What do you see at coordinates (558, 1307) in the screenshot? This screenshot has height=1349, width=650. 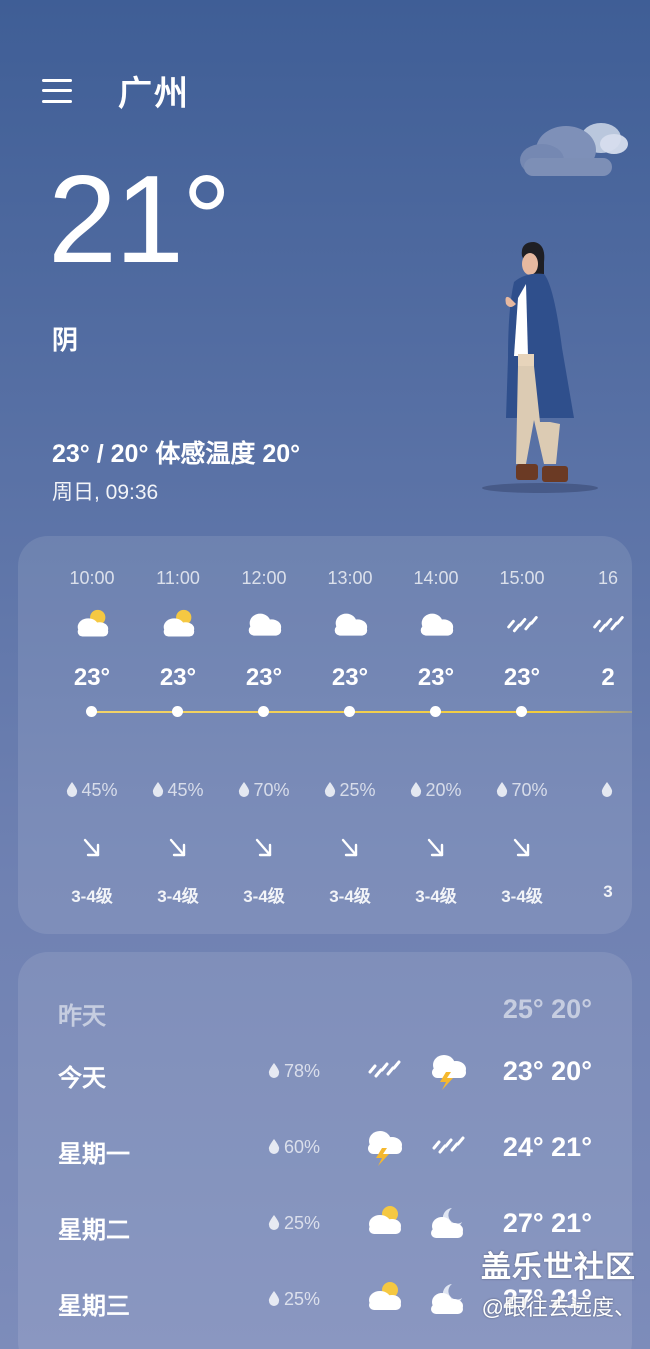 I see `watermark-sub: @跟往去远度、` at bounding box center [558, 1307].